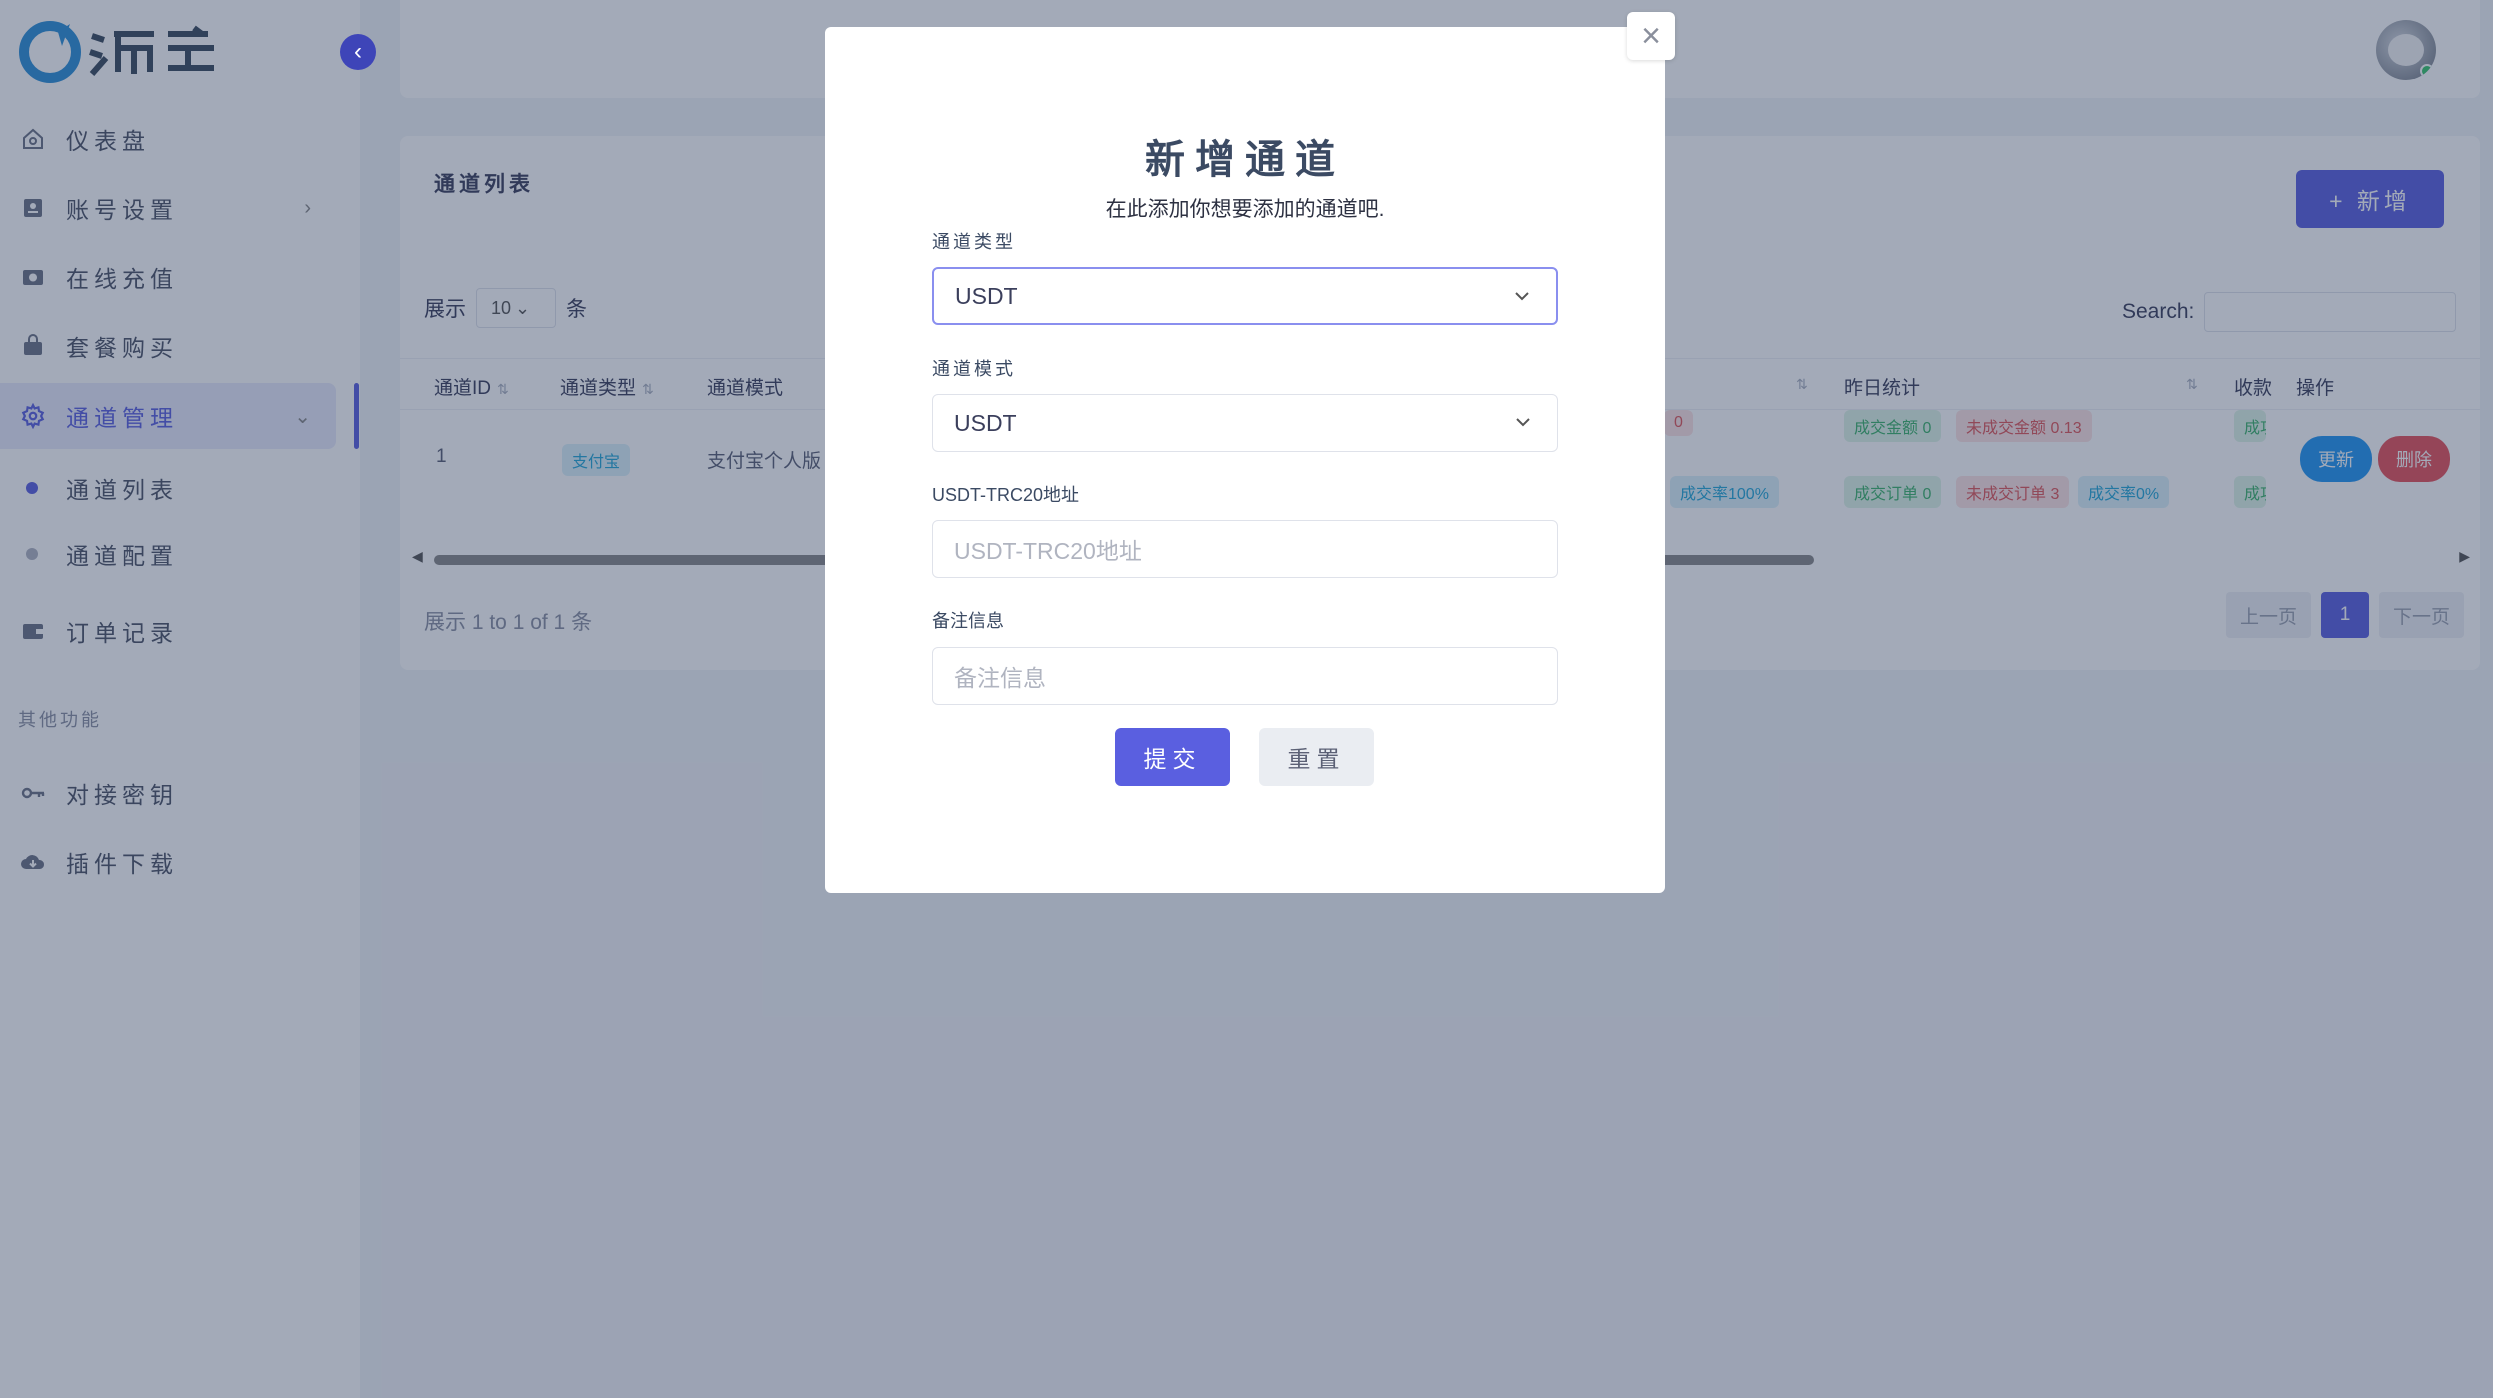 This screenshot has height=1398, width=2493. Describe the element at coordinates (1048, 551) in the screenshot. I see `address-placeholder: USDT-TRC20地址` at that location.